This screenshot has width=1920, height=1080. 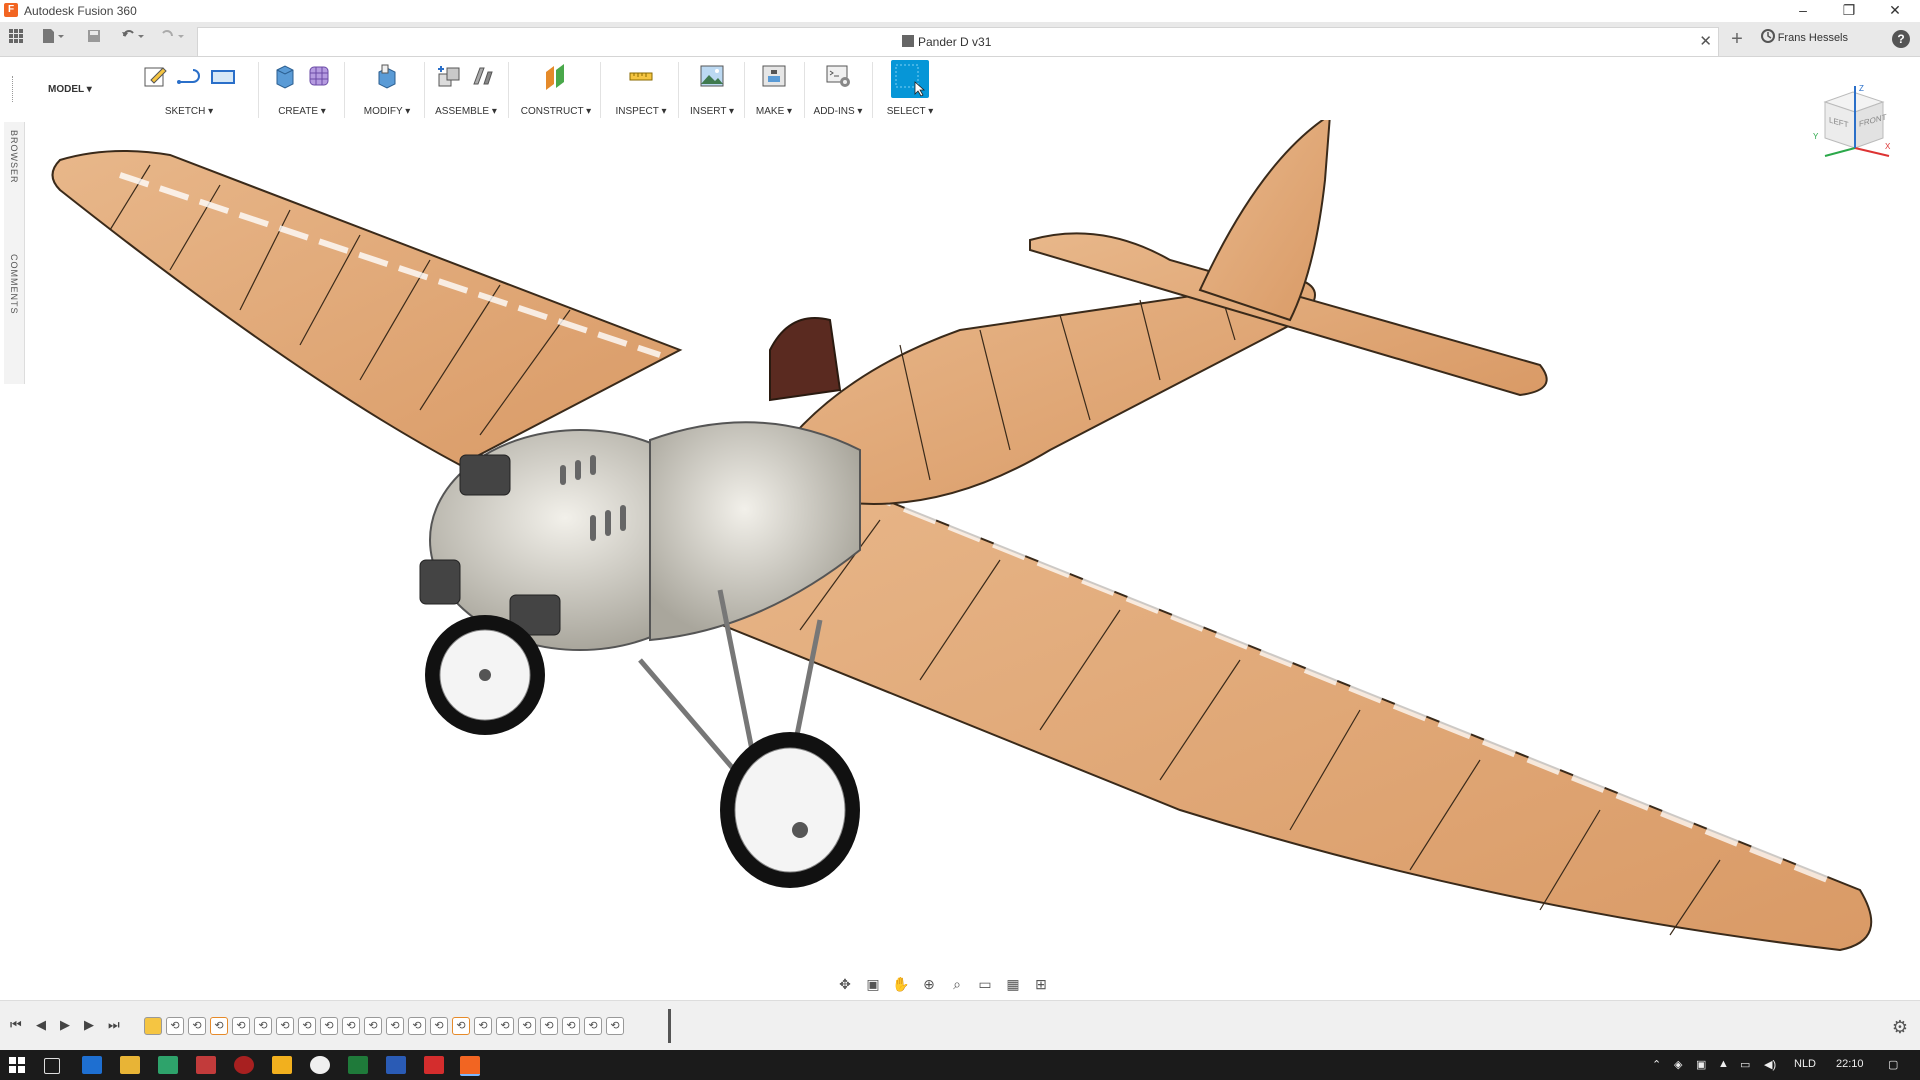 I want to click on viewcube: LEFT FRONT Y X Z, so click(x=1850, y=124).